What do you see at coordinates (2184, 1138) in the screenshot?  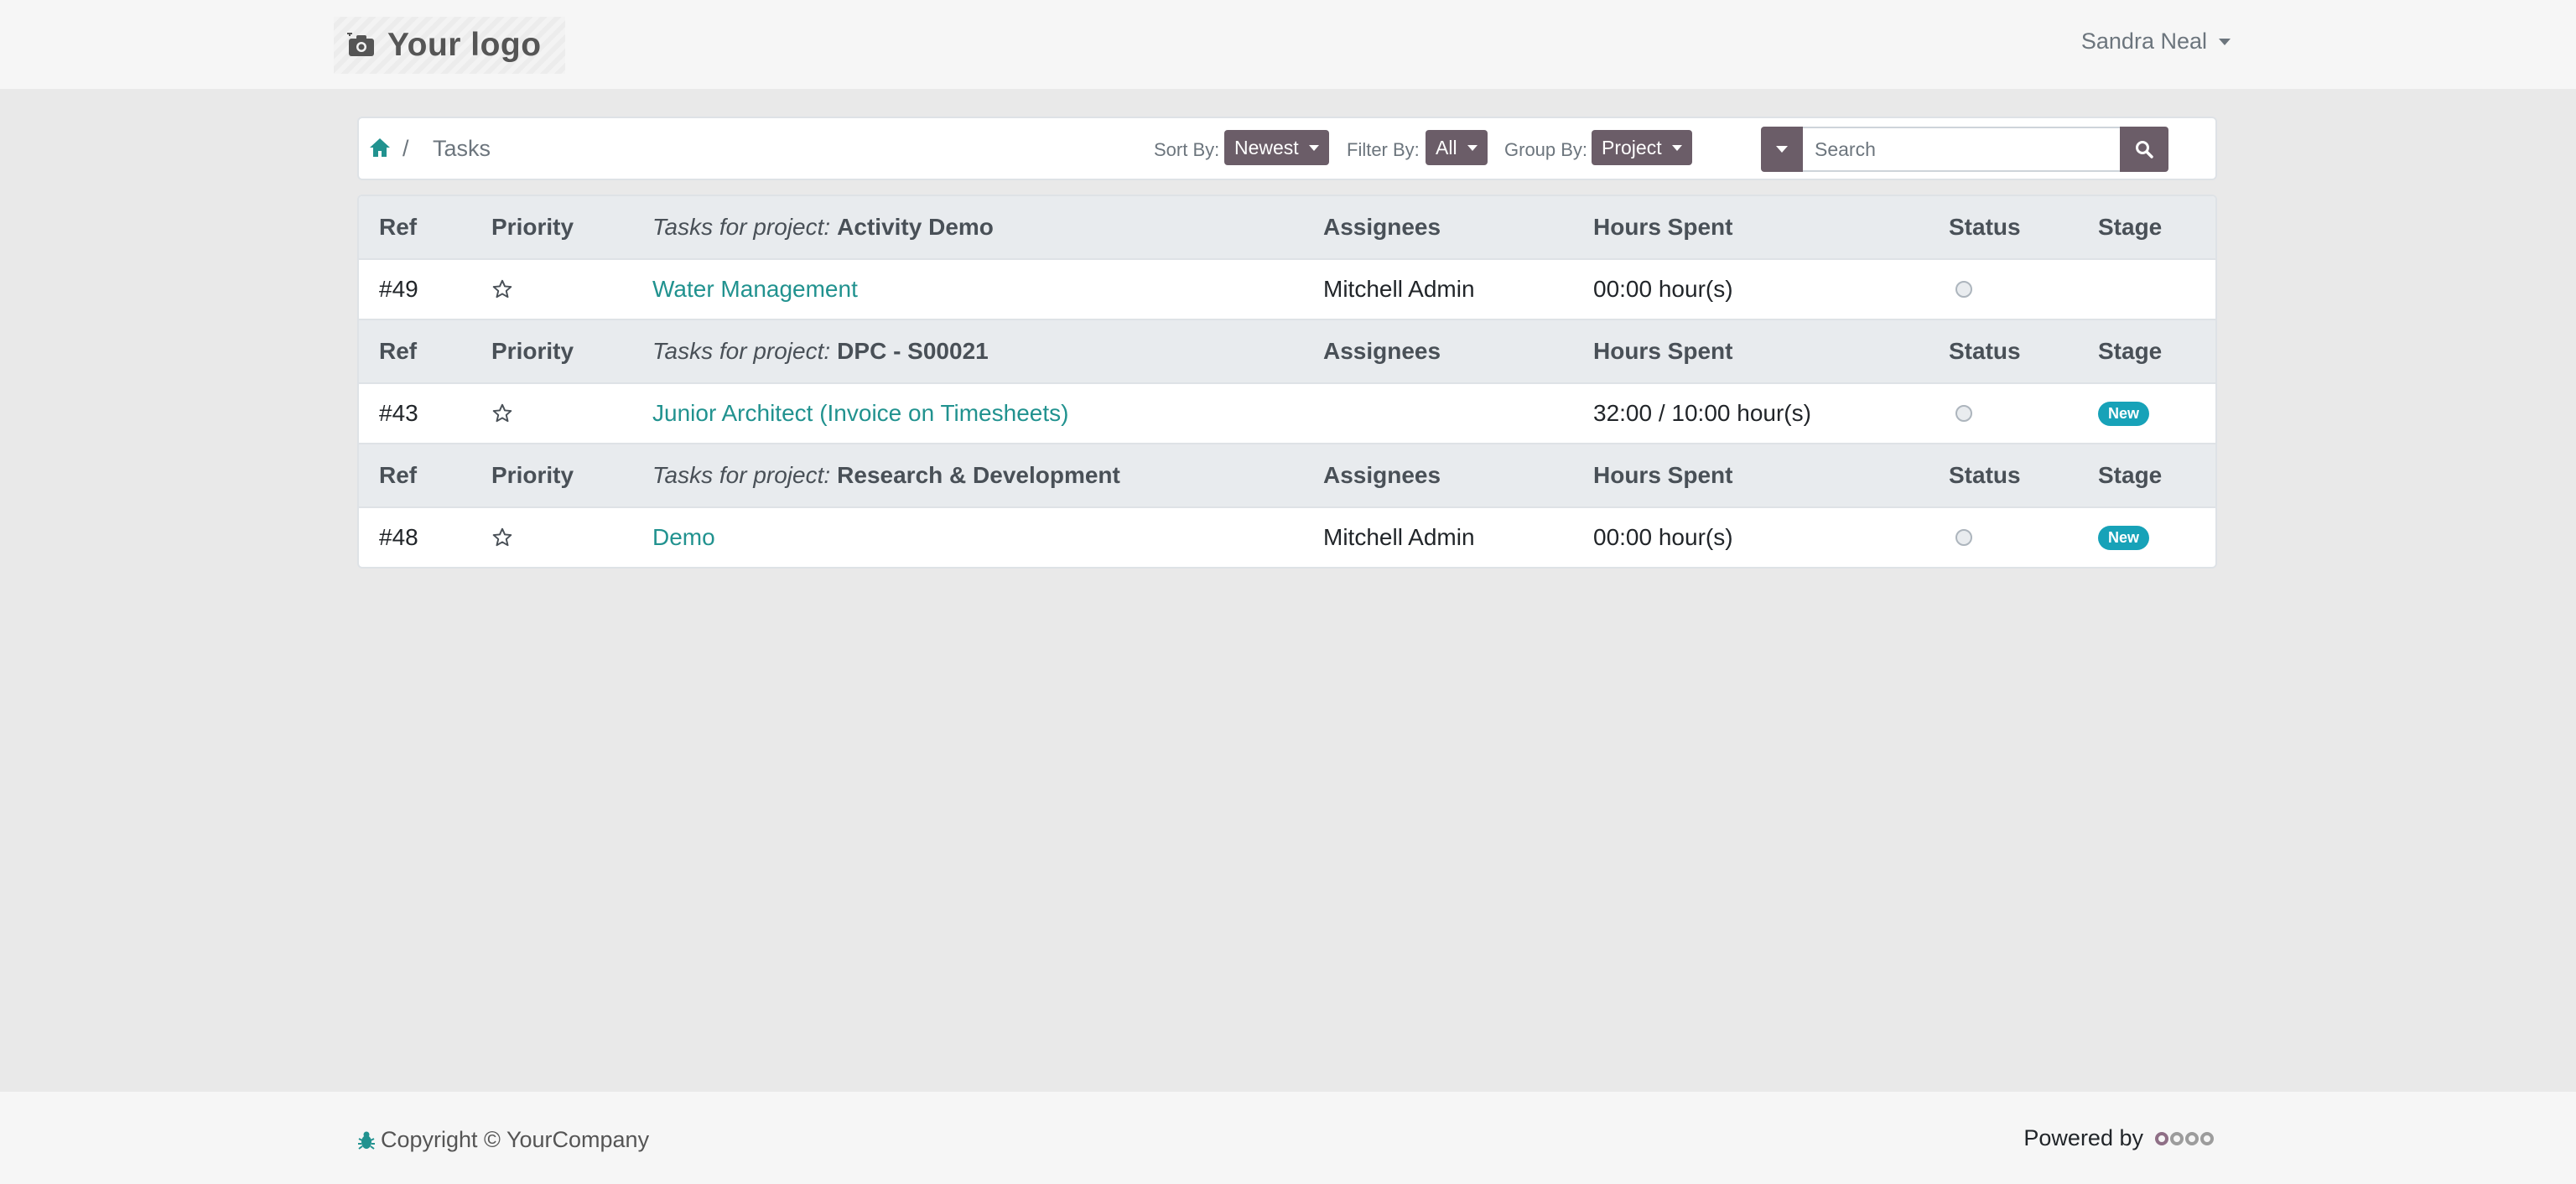 I see `odoo-logo-icon` at bounding box center [2184, 1138].